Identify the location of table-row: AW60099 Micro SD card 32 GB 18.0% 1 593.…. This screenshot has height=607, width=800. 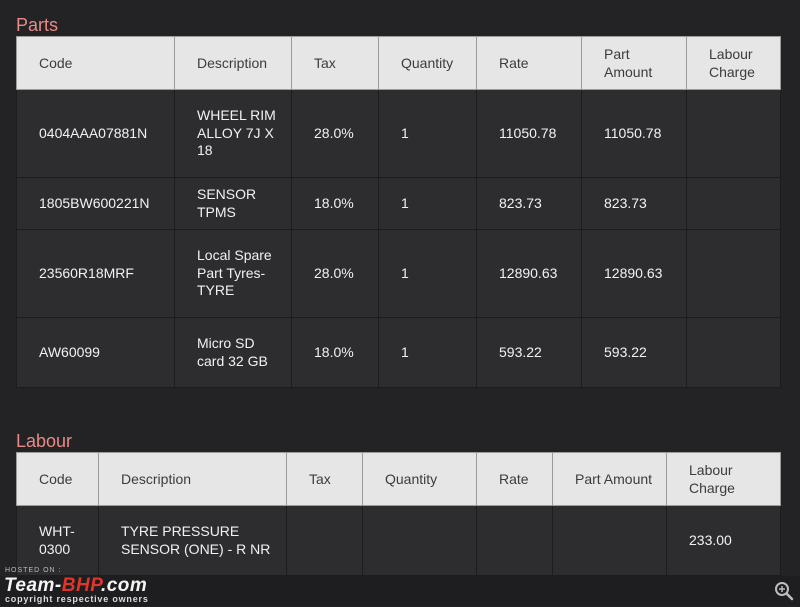
(398, 352).